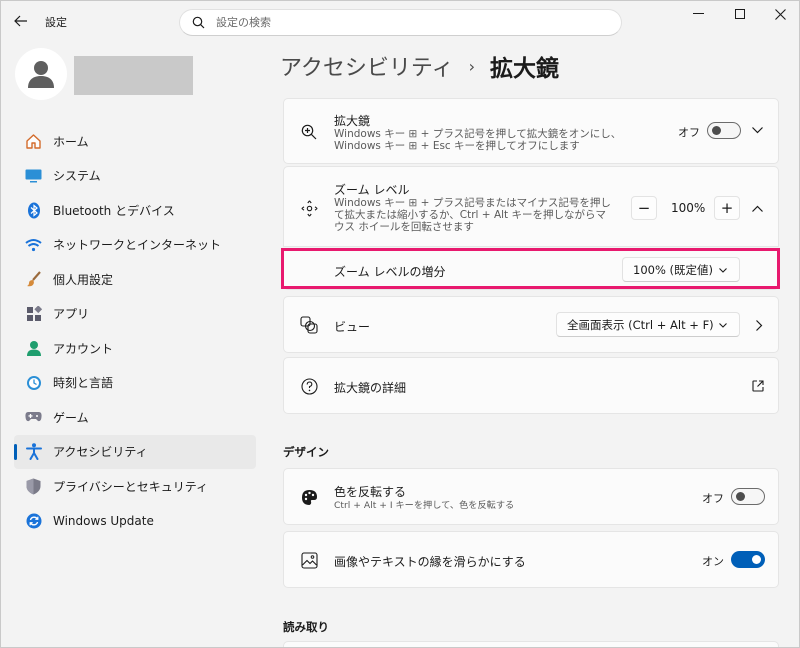  I want to click on maximize-icon, so click(739, 13).